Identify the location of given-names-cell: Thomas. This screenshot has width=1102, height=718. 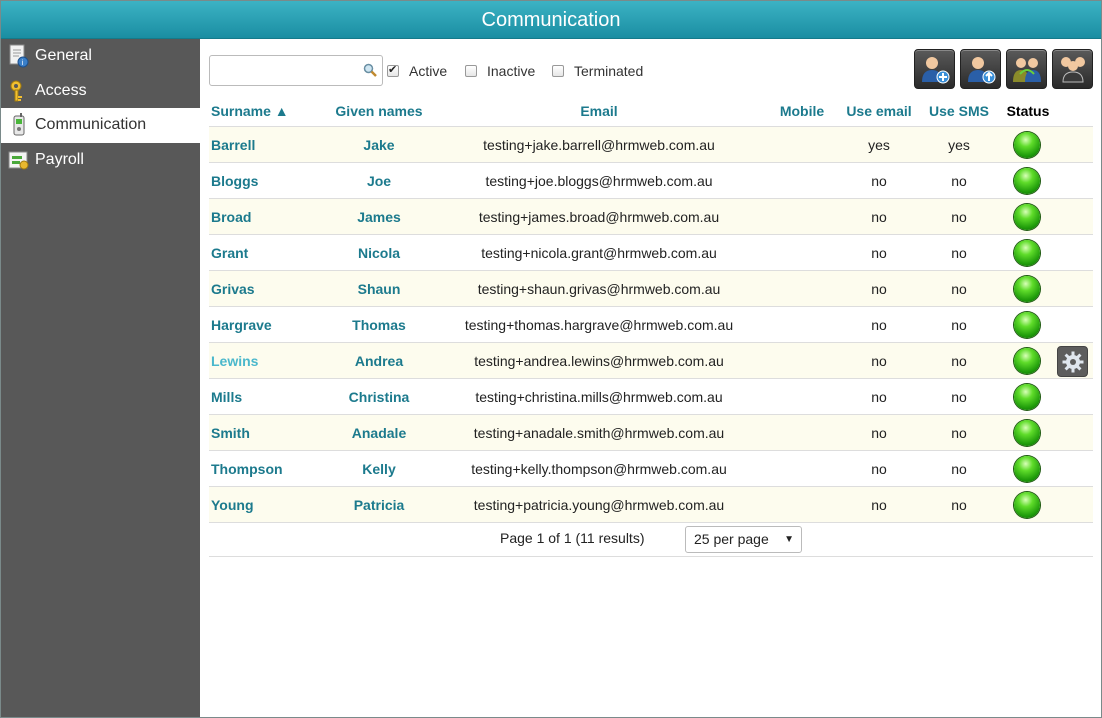
(379, 325).